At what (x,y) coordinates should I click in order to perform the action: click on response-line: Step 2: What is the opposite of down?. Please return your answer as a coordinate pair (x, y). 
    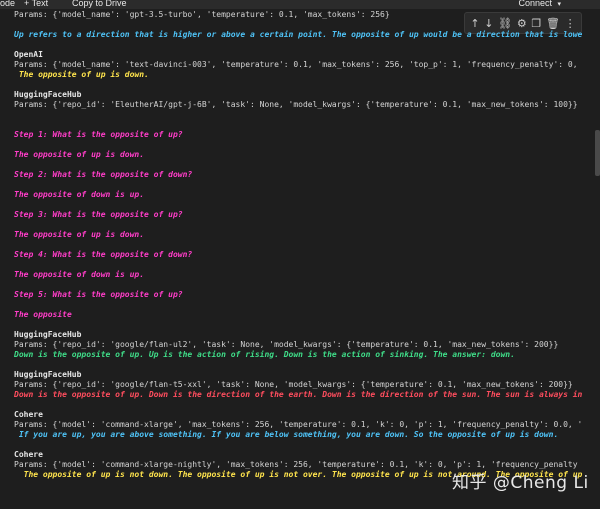
    Looking at the image, I should click on (103, 174).